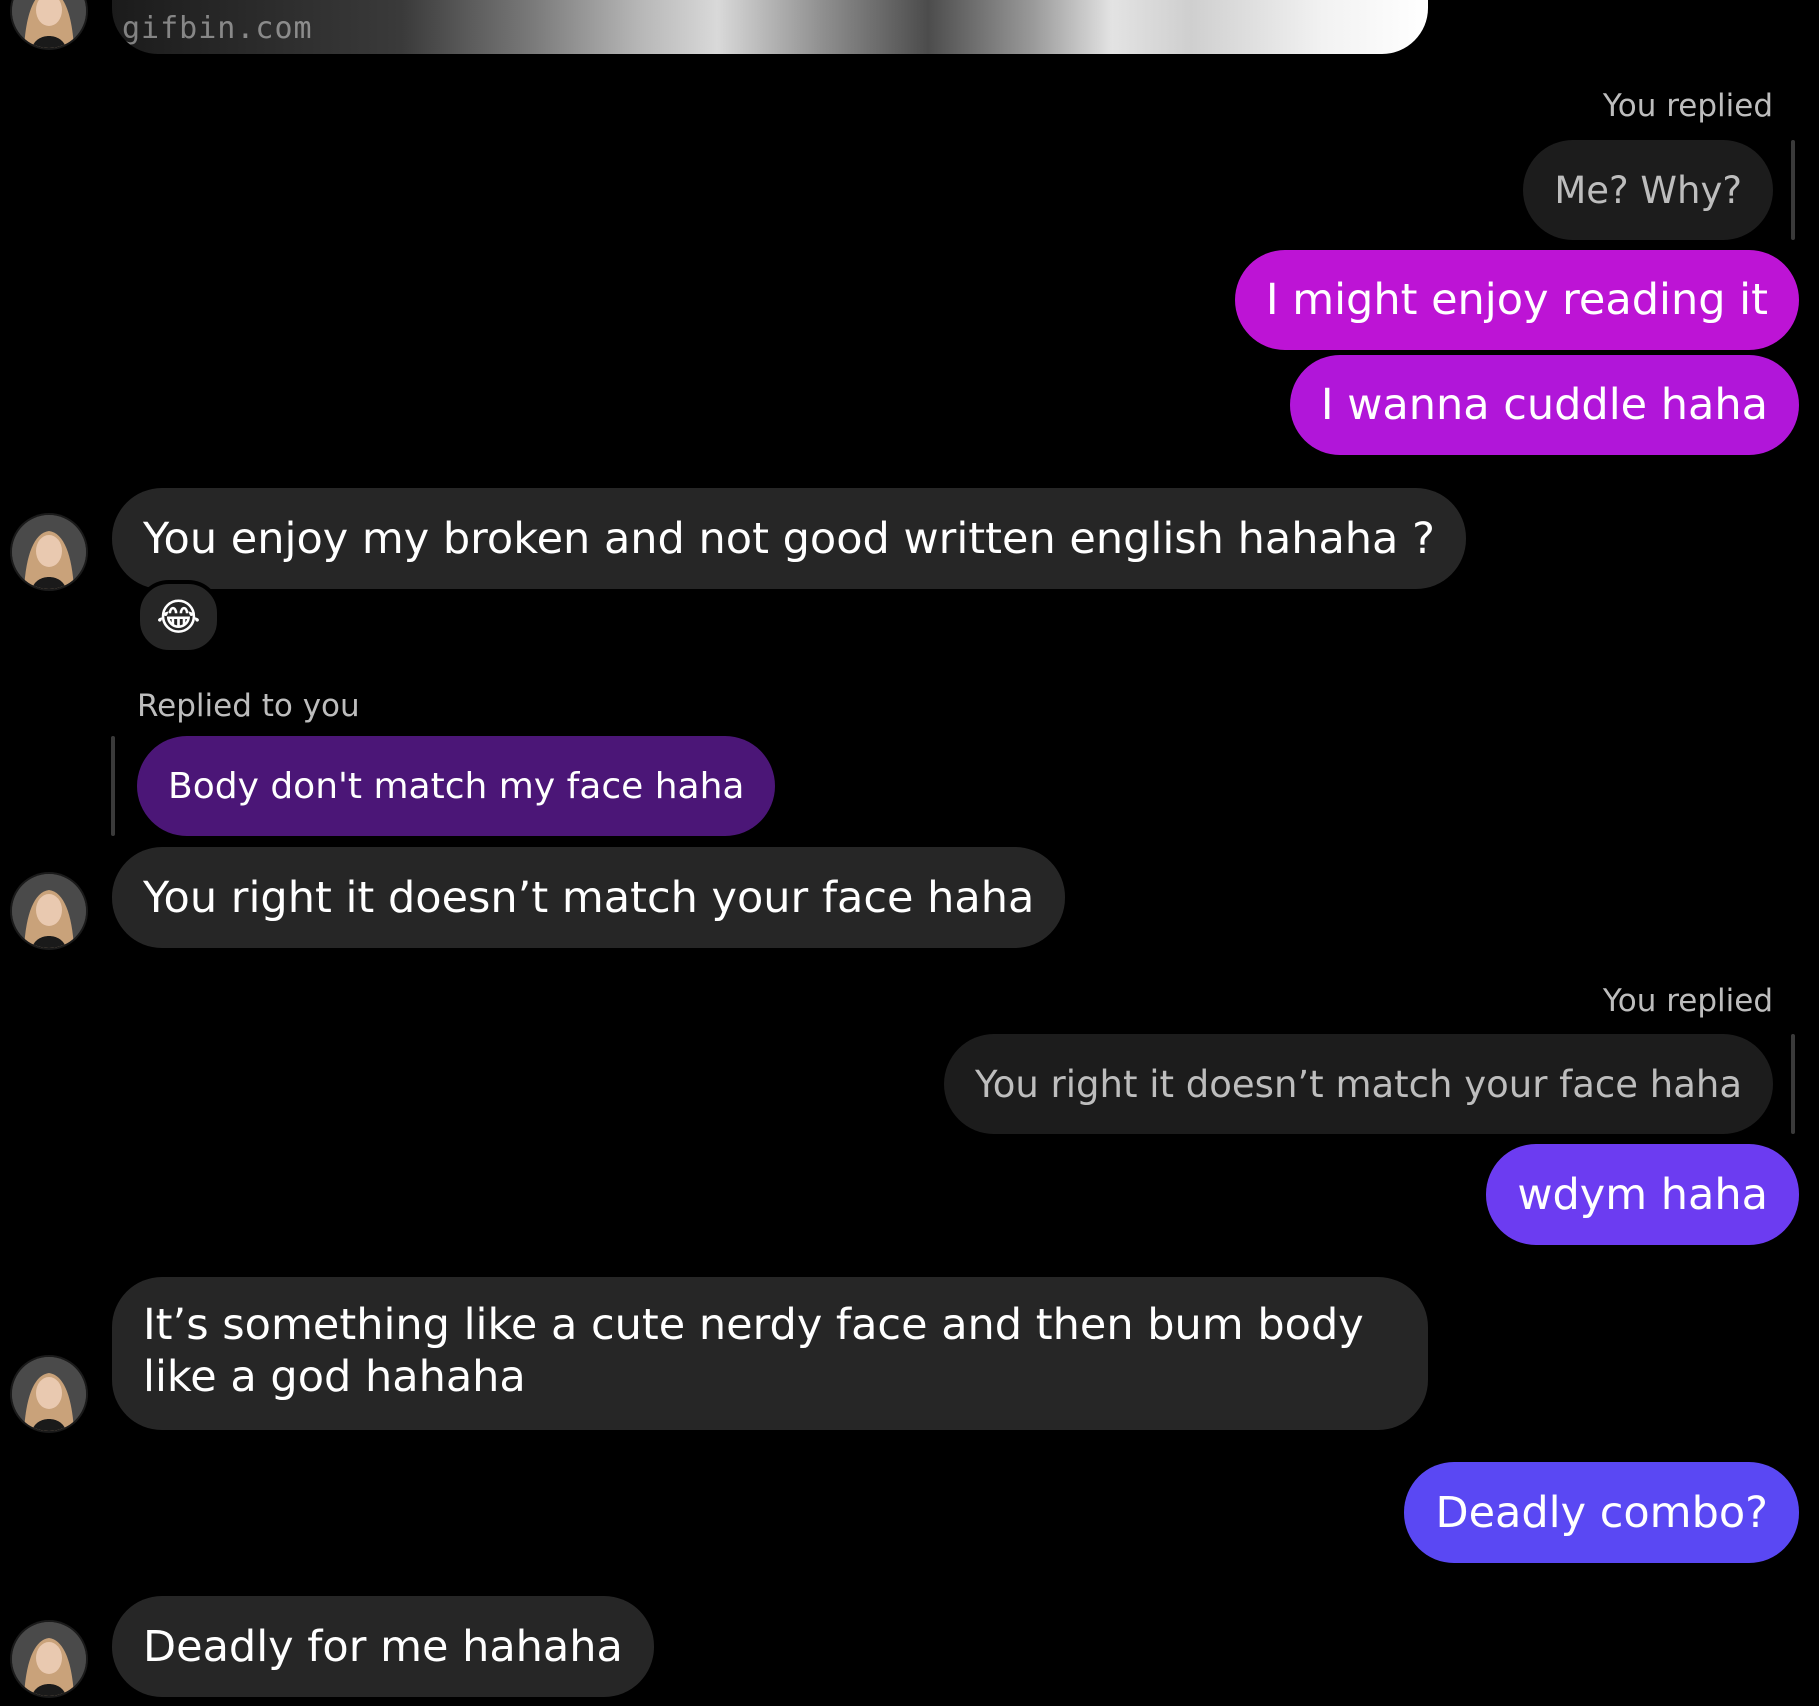 This screenshot has width=1819, height=1706. I want to click on quoted-message: Body don't match my face haha, so click(456, 786).